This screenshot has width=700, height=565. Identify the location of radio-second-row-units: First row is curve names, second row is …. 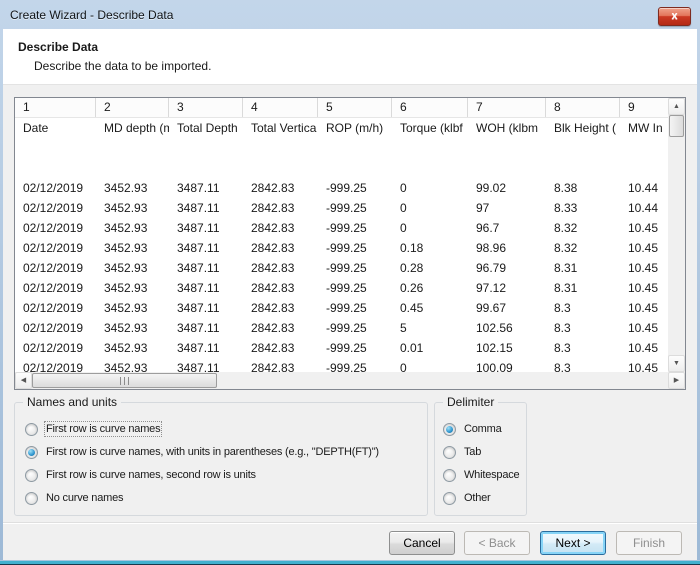
(223, 475).